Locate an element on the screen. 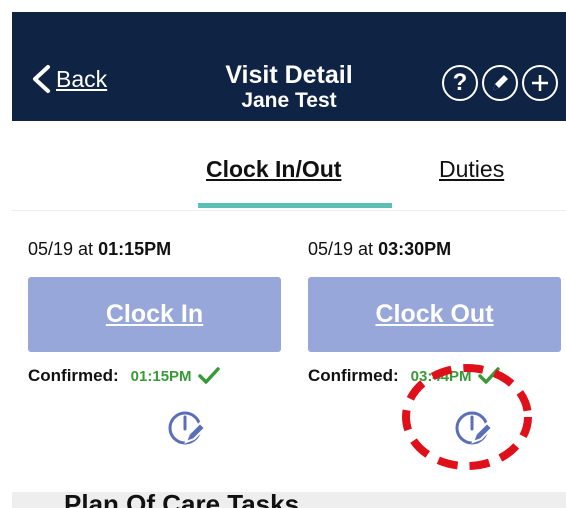 The width and height of the screenshot is (566, 508). back-button: Back is located at coordinates (68, 79).